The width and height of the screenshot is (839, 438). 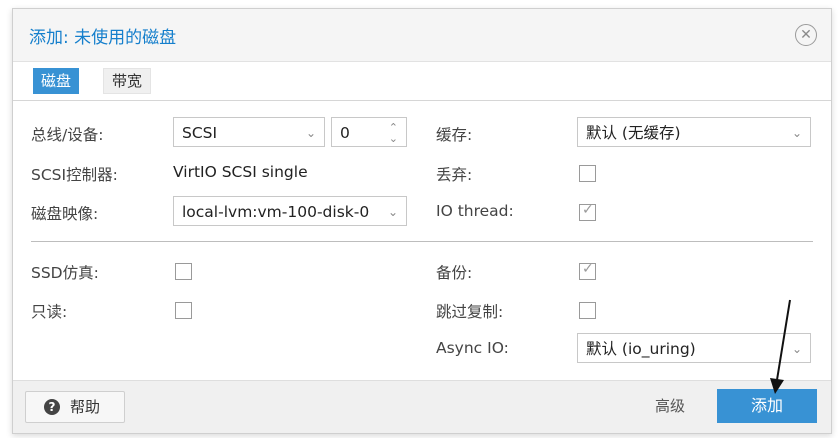 I want to click on bus-device-label: 总线/设备:, so click(x=67, y=135).